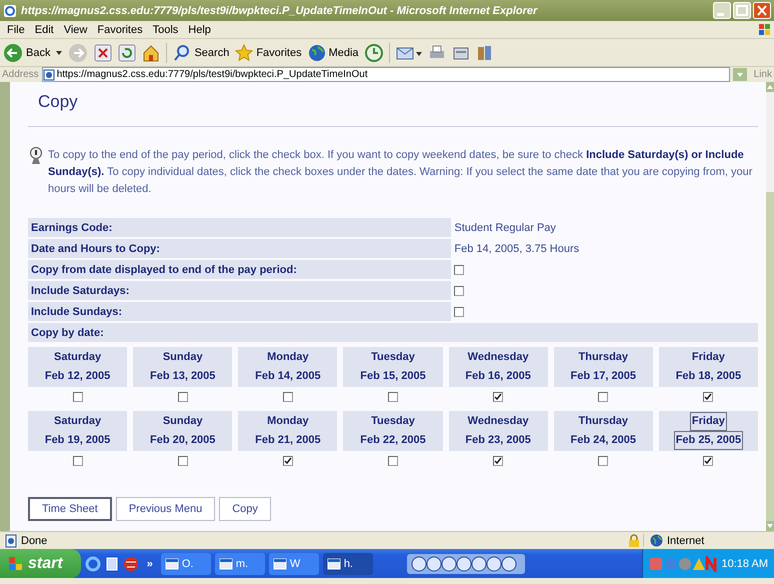 This screenshot has height=584, width=774. I want to click on info-icon, so click(36, 156).